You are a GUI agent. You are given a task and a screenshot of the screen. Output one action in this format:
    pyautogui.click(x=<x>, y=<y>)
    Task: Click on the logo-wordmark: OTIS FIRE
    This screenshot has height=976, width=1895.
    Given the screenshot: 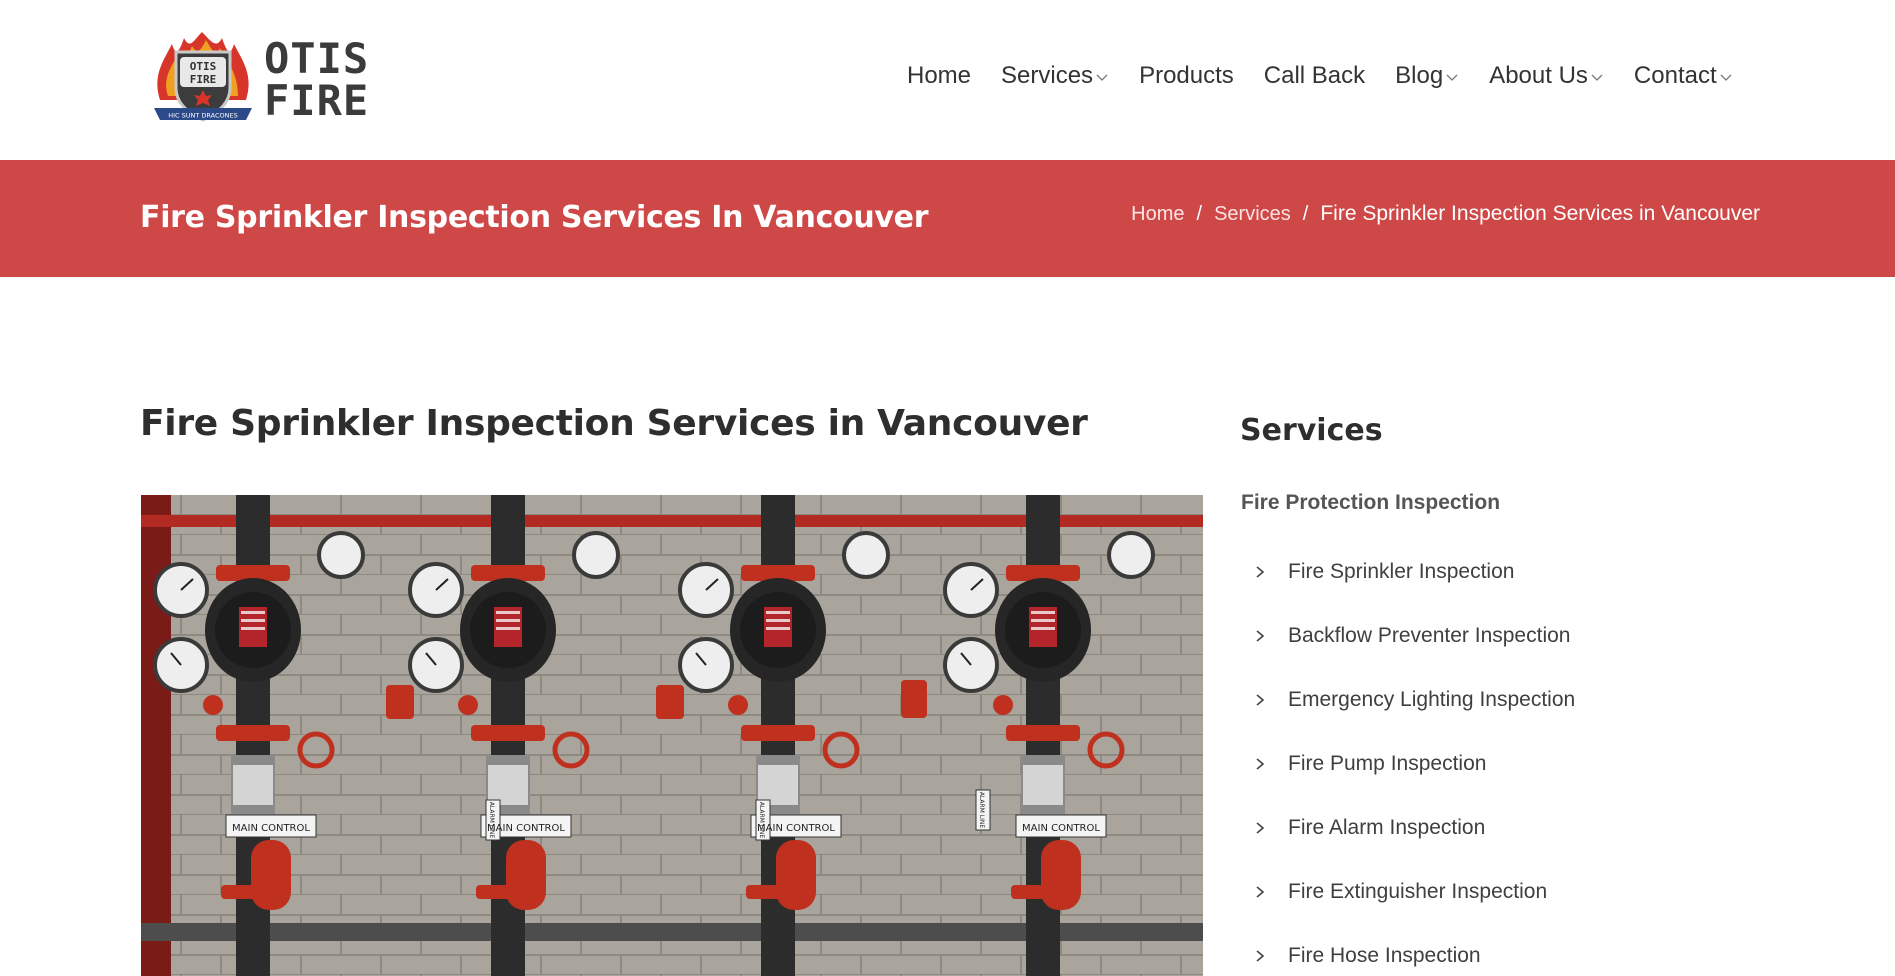 What is the action you would take?
    pyautogui.click(x=316, y=80)
    